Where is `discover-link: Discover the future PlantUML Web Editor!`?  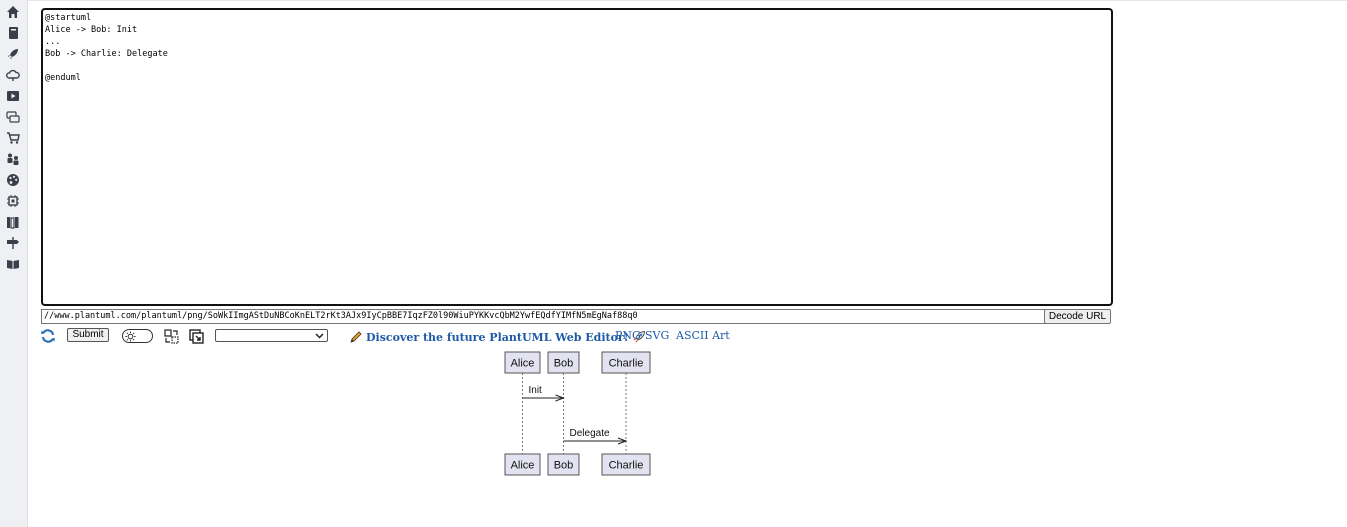 discover-link: Discover the future PlantUML Web Editor! is located at coordinates (497, 337).